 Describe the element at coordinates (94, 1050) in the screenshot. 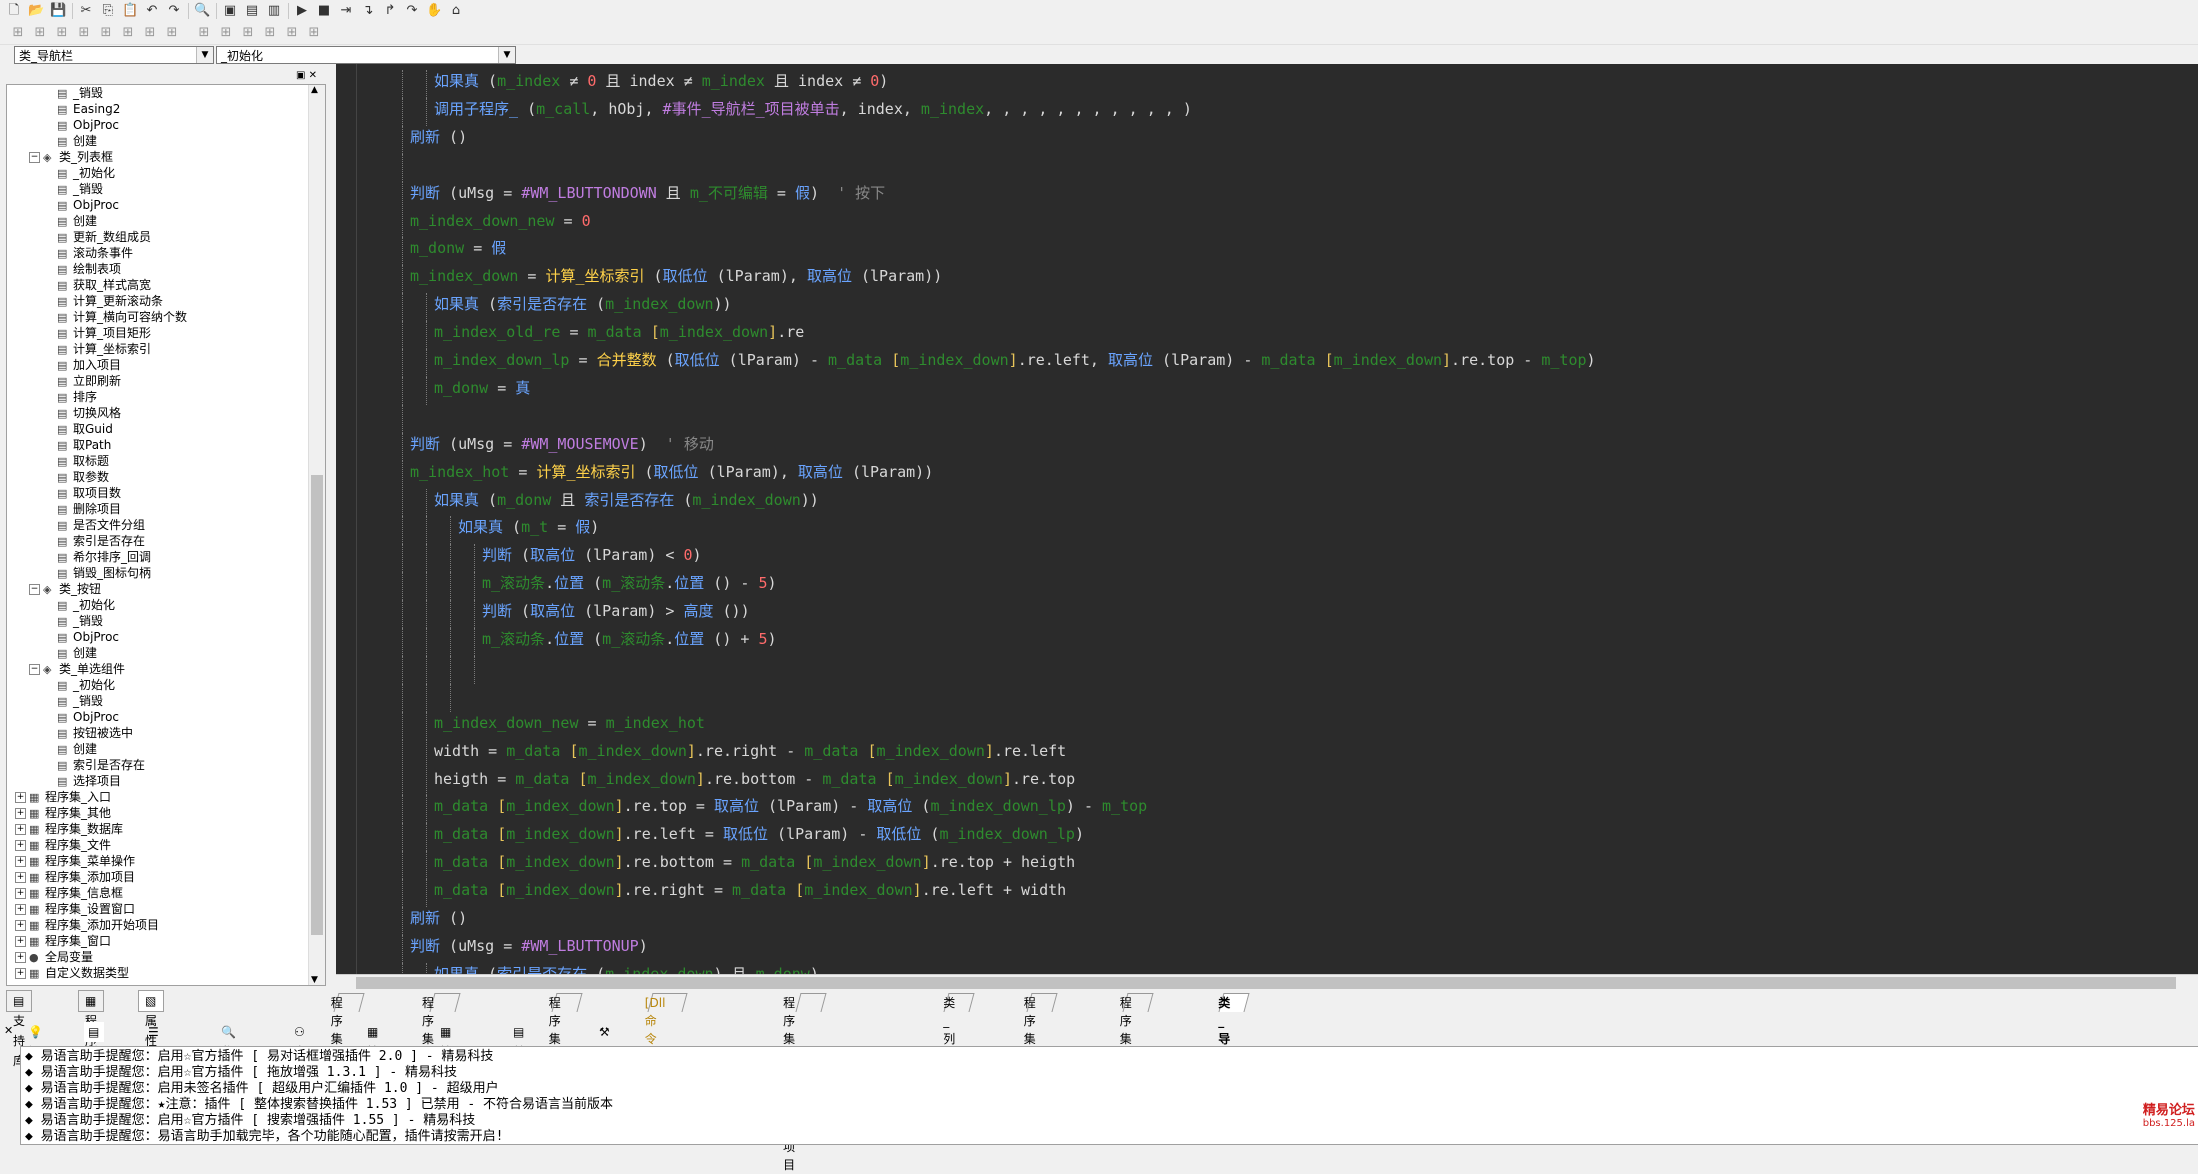

I see `bottom-tab: ▤ 输出` at that location.